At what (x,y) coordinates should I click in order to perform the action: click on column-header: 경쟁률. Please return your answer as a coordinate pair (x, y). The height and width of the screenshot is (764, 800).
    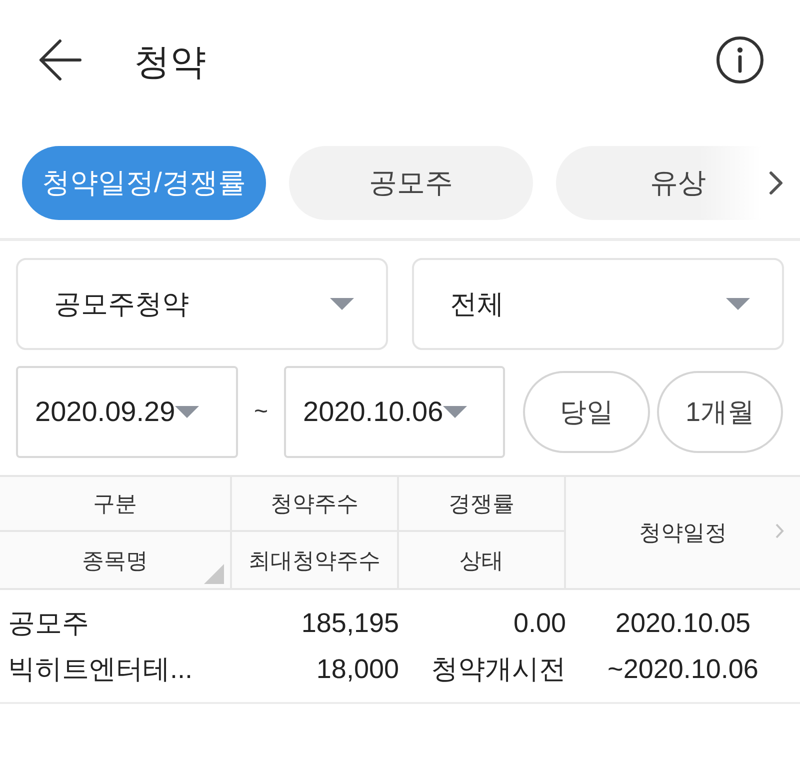
    Looking at the image, I should click on (482, 504).